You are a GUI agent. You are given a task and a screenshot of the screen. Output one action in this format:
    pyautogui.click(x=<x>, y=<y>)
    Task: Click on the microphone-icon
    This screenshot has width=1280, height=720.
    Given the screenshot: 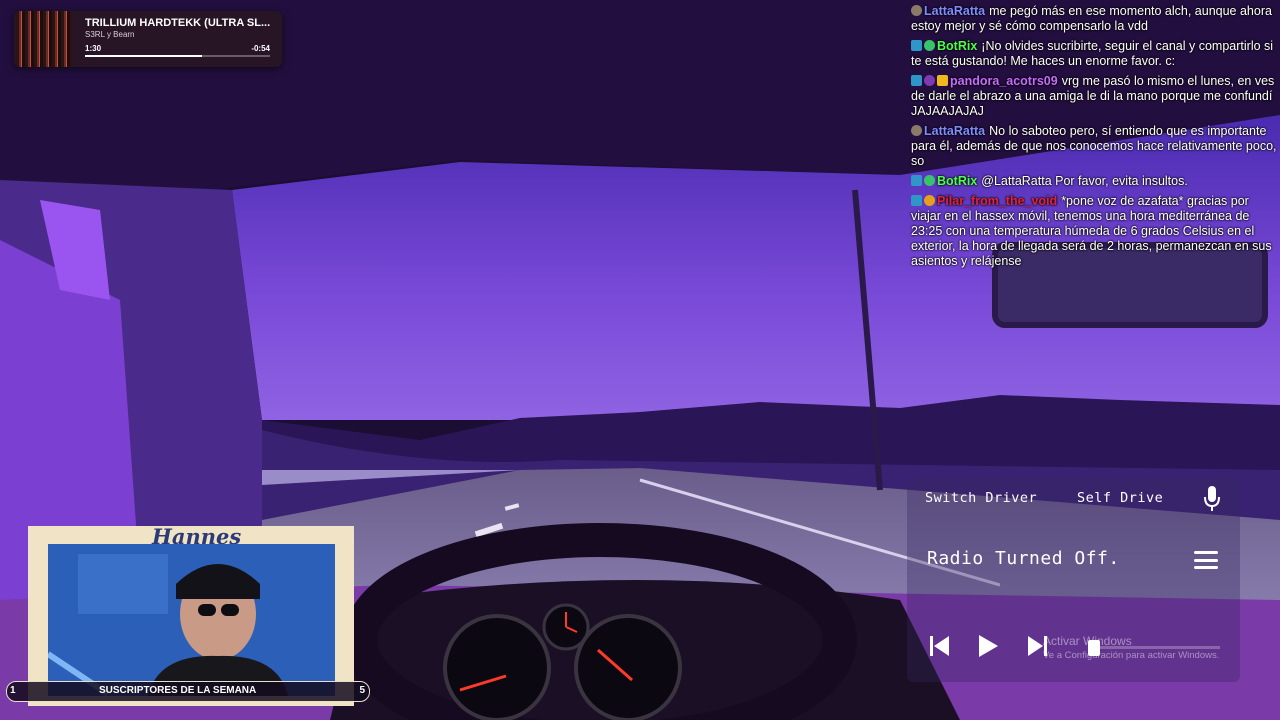 What is the action you would take?
    pyautogui.click(x=1212, y=499)
    